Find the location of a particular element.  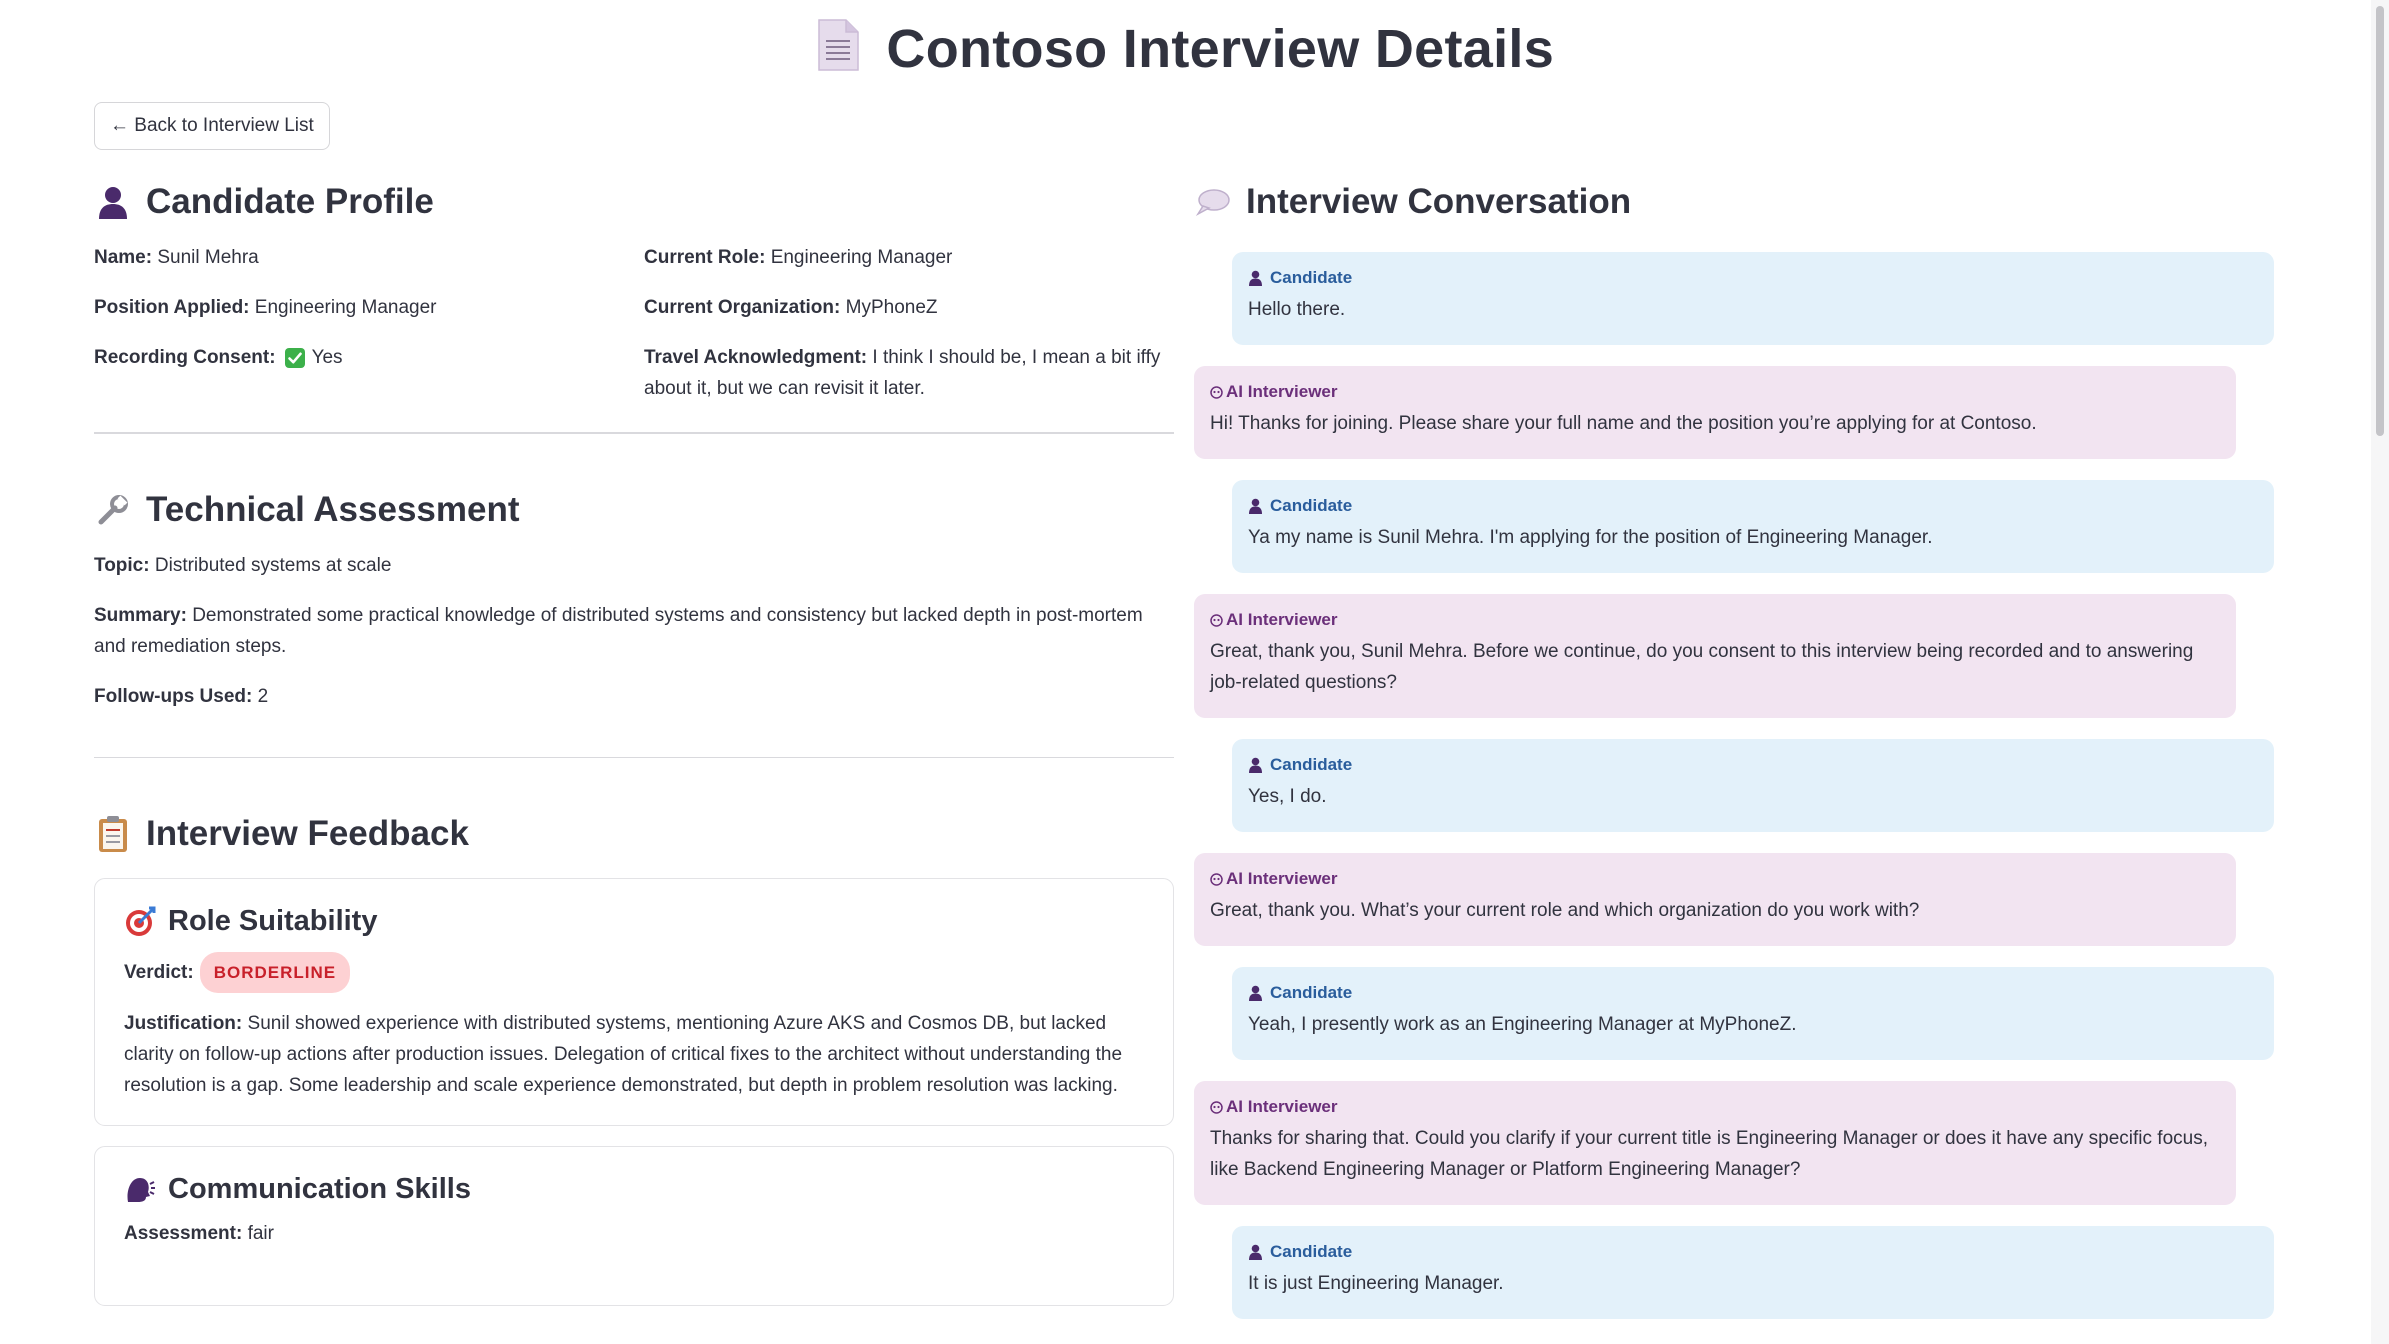

section-title: Technical Assessment is located at coordinates (333, 509).